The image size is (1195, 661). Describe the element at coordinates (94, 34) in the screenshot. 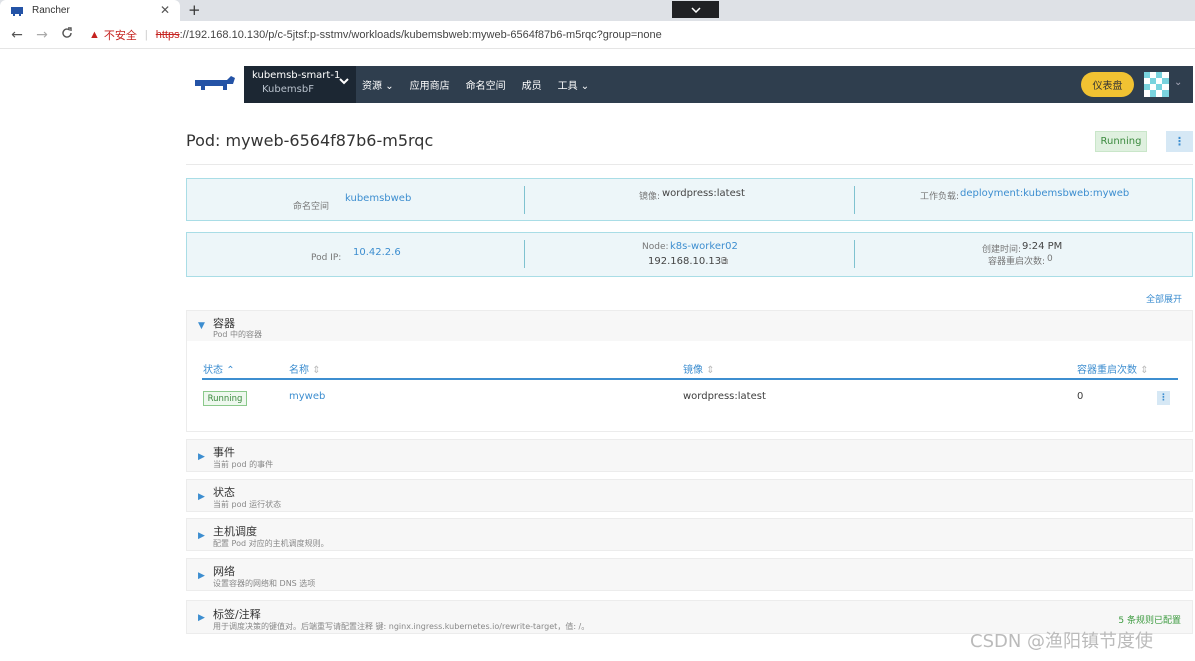

I see `warning-icon: ▲` at that location.